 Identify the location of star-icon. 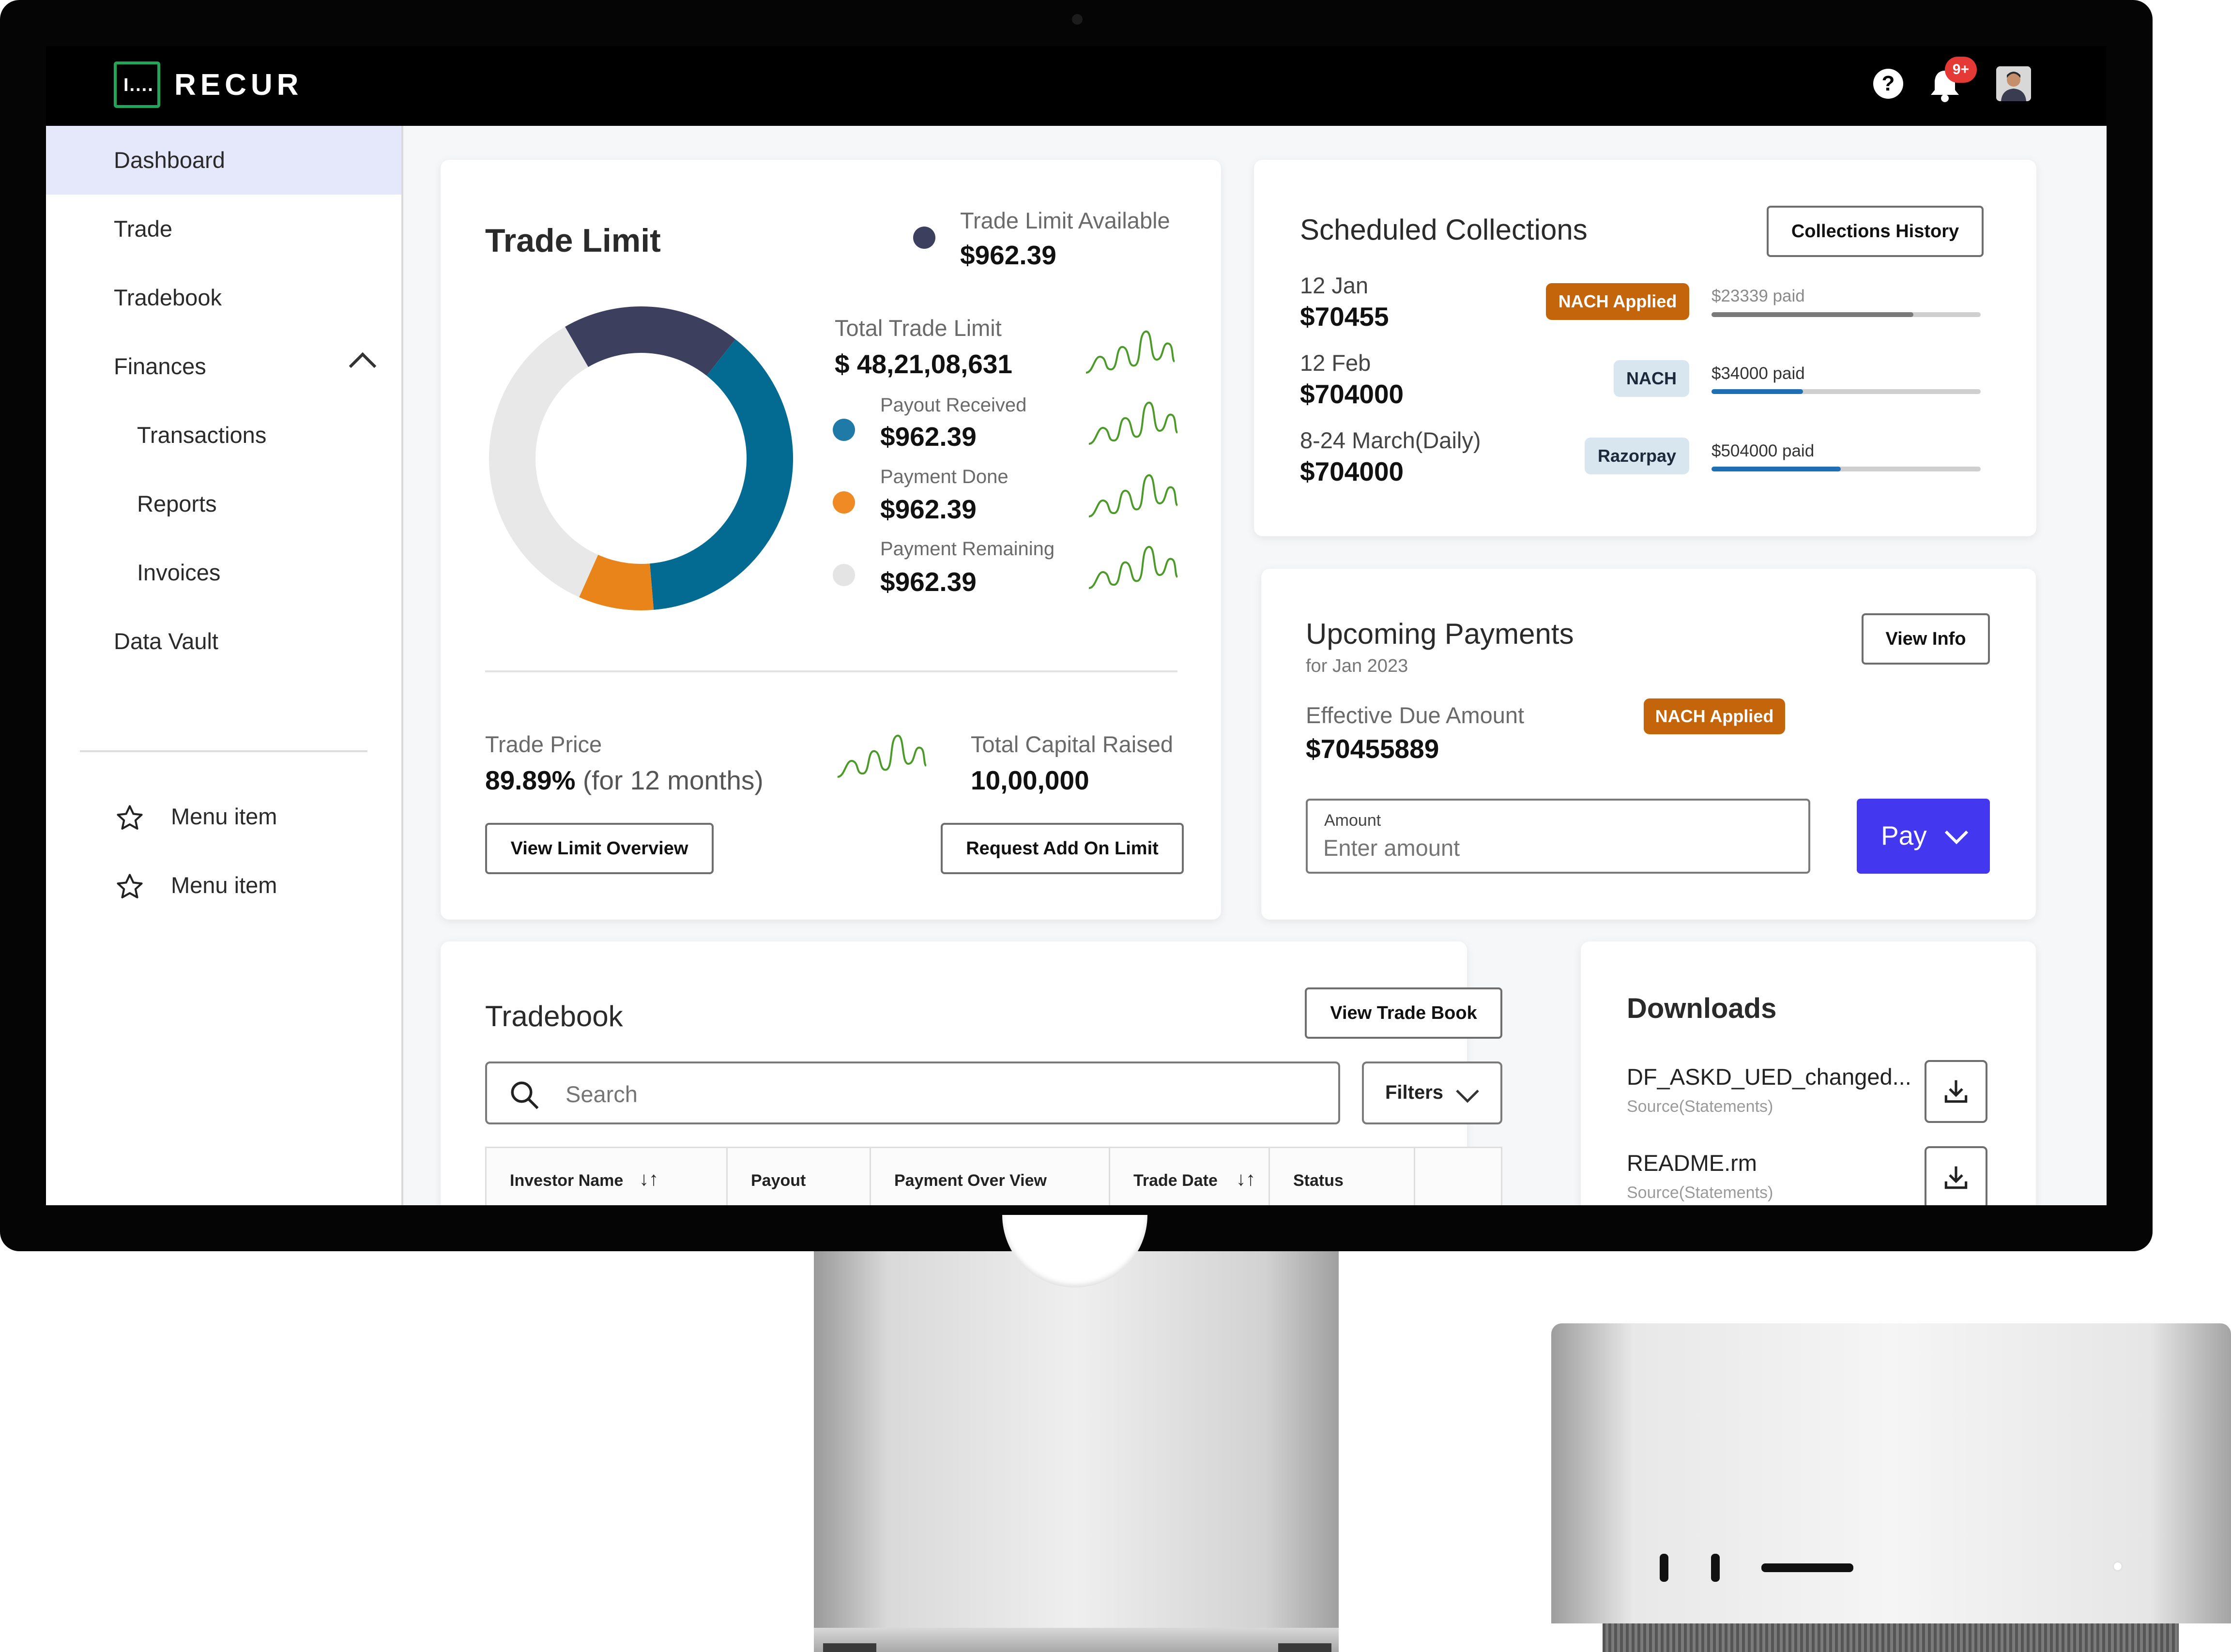
(130, 817).